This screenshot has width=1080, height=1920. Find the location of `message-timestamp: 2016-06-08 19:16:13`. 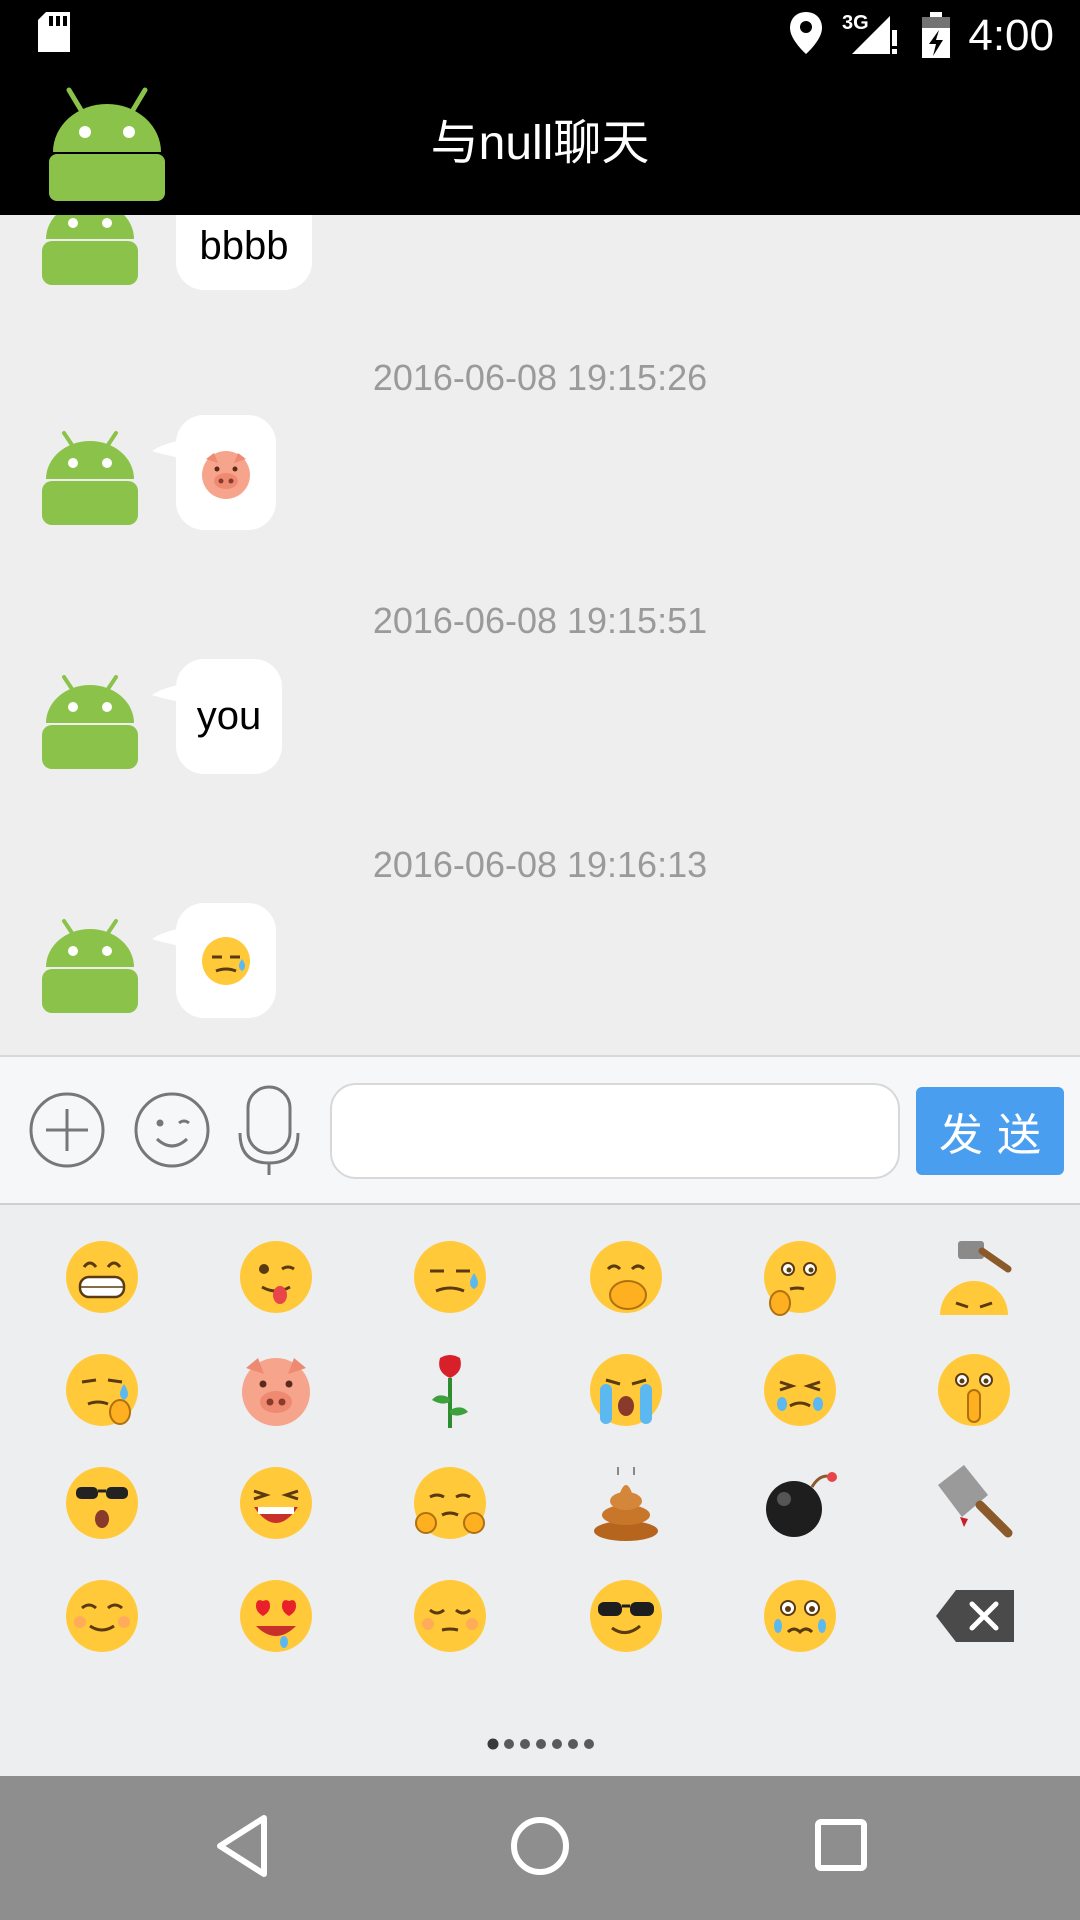

message-timestamp: 2016-06-08 19:16:13 is located at coordinates (540, 864).